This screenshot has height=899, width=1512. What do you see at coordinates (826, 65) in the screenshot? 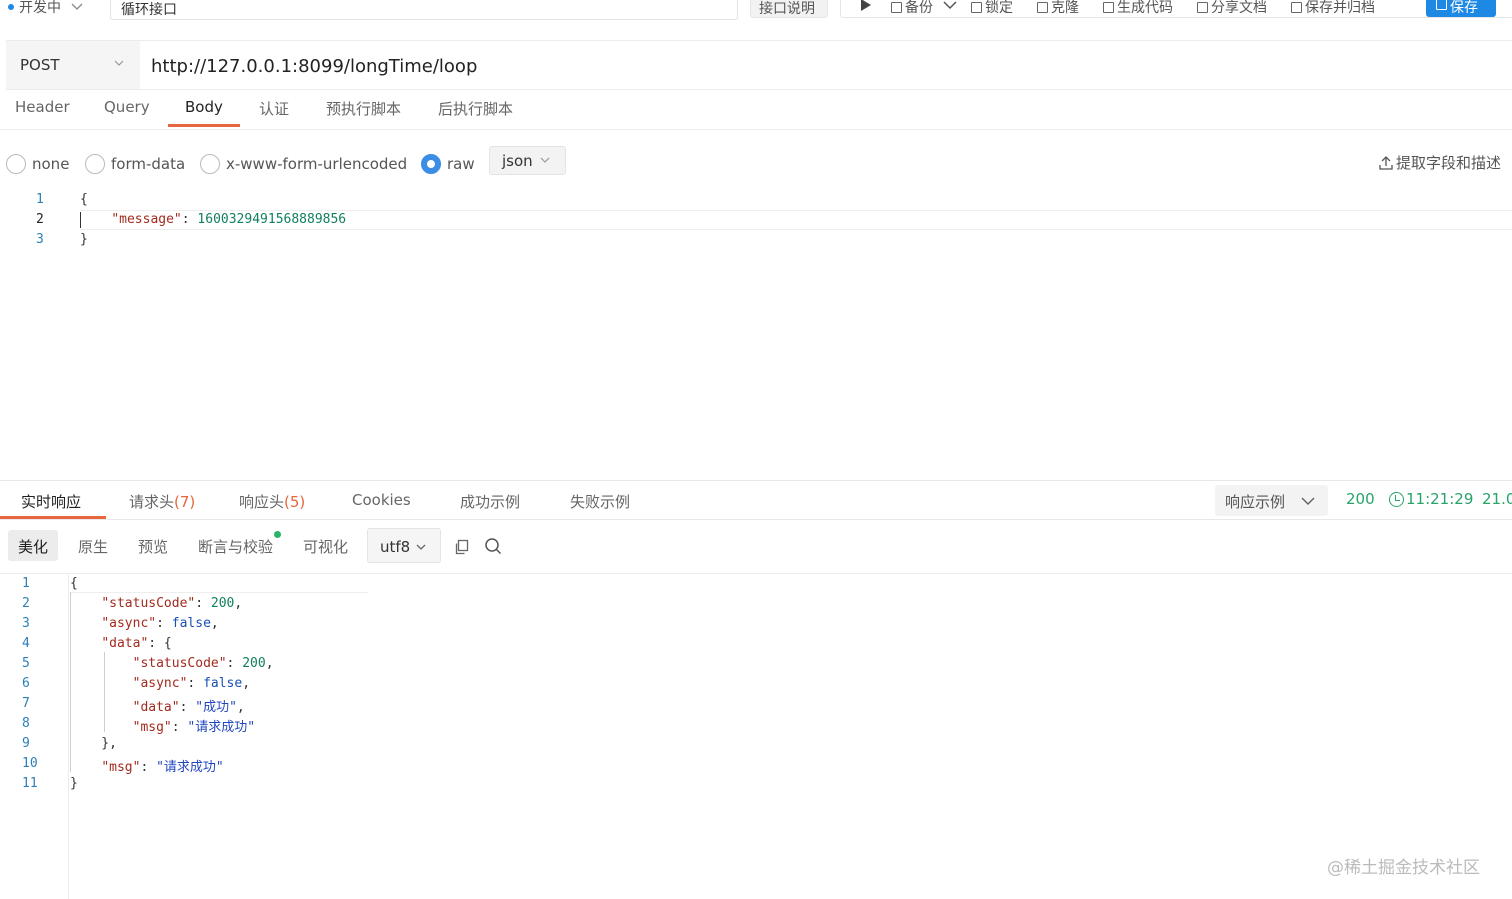
I see `url-input: http://127.0.0.1:8099/longTime/loop` at bounding box center [826, 65].